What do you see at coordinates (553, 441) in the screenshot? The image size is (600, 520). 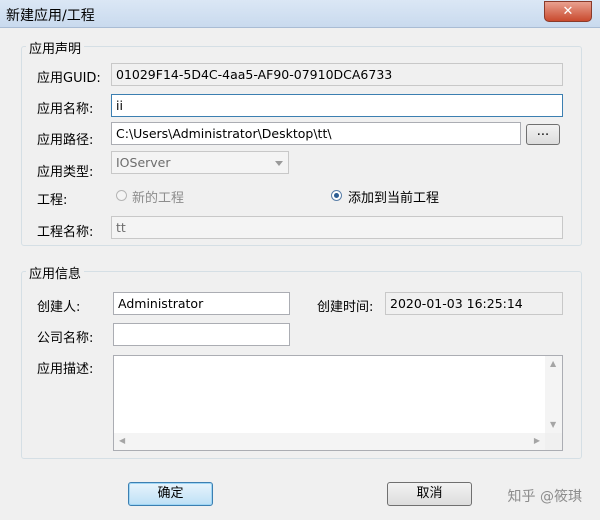 I see `scrollbar-corner` at bounding box center [553, 441].